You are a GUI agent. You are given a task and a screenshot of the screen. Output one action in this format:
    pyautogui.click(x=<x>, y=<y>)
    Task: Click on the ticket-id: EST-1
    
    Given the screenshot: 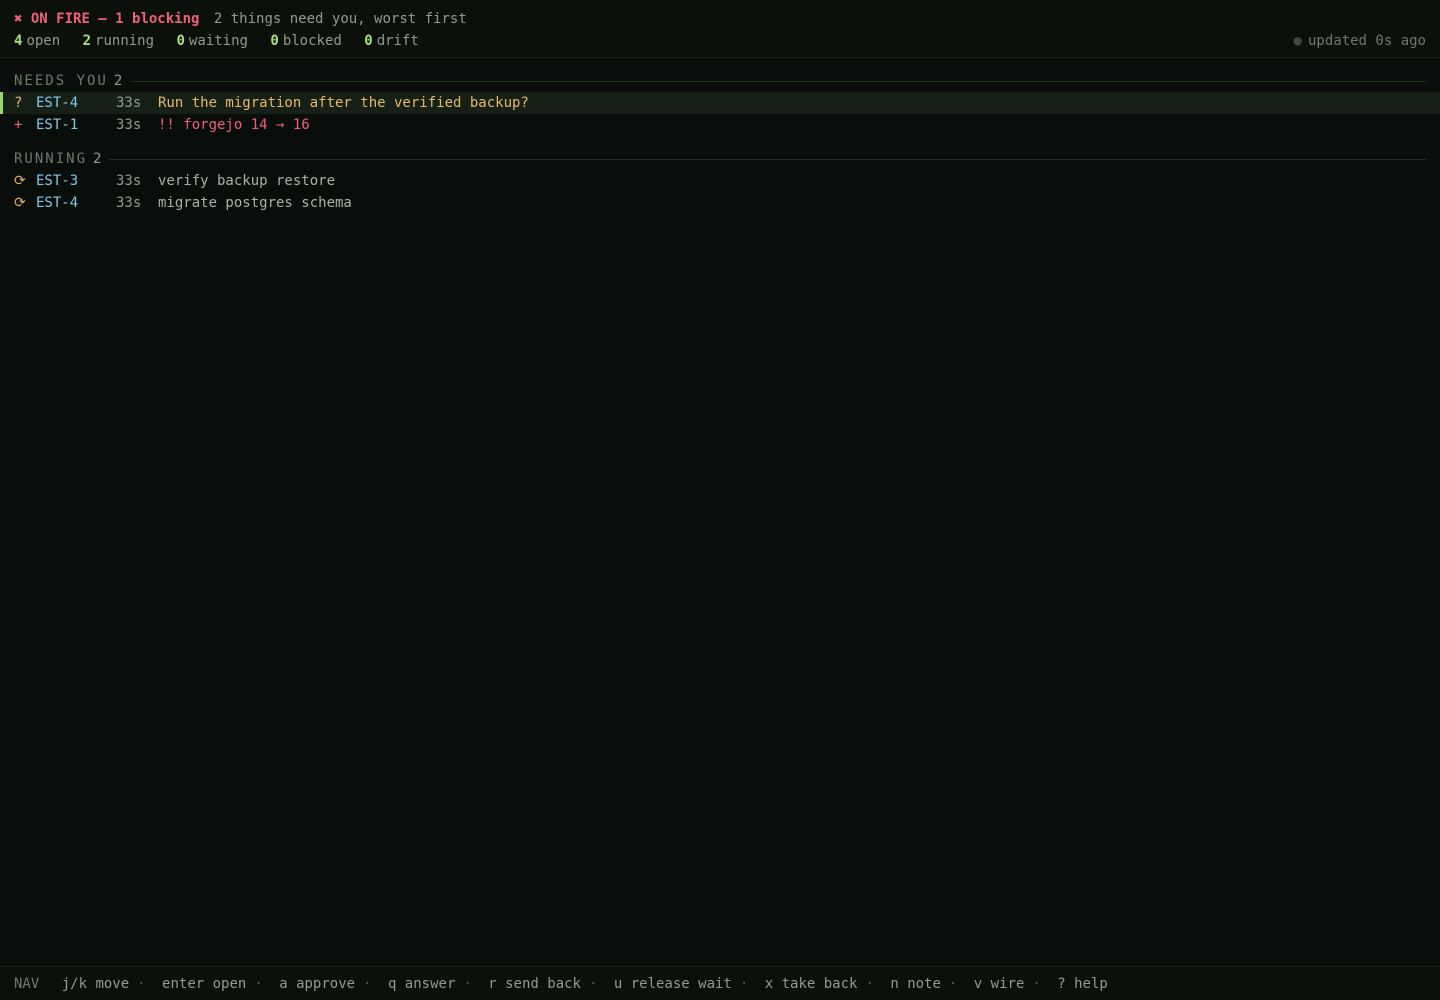 What is the action you would take?
    pyautogui.click(x=57, y=125)
    